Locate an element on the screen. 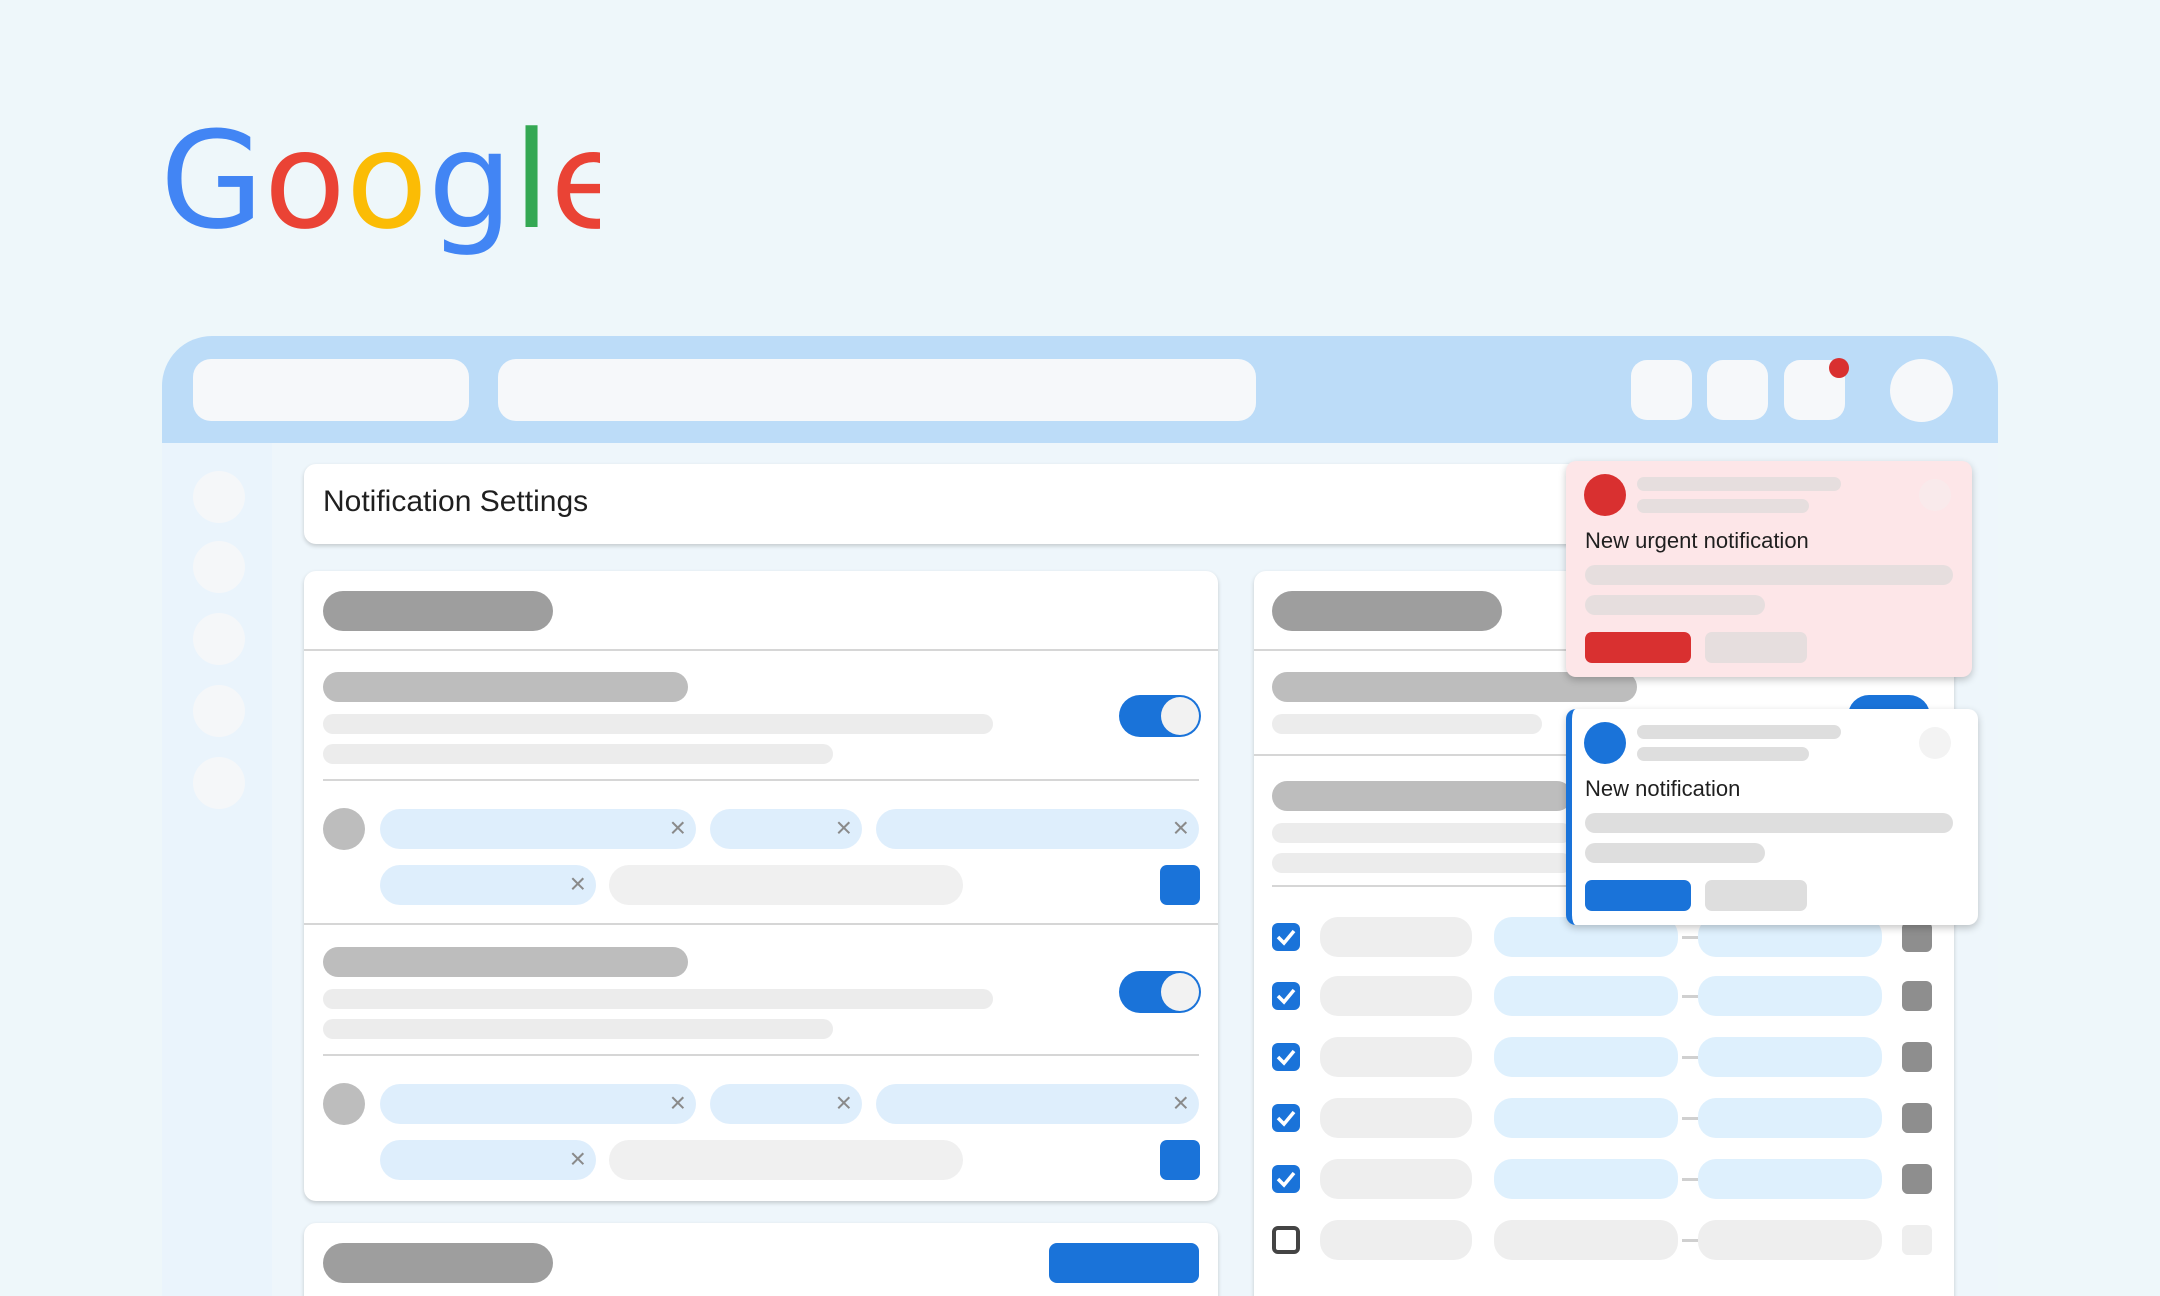  list-row is located at coordinates (1604, 1240).